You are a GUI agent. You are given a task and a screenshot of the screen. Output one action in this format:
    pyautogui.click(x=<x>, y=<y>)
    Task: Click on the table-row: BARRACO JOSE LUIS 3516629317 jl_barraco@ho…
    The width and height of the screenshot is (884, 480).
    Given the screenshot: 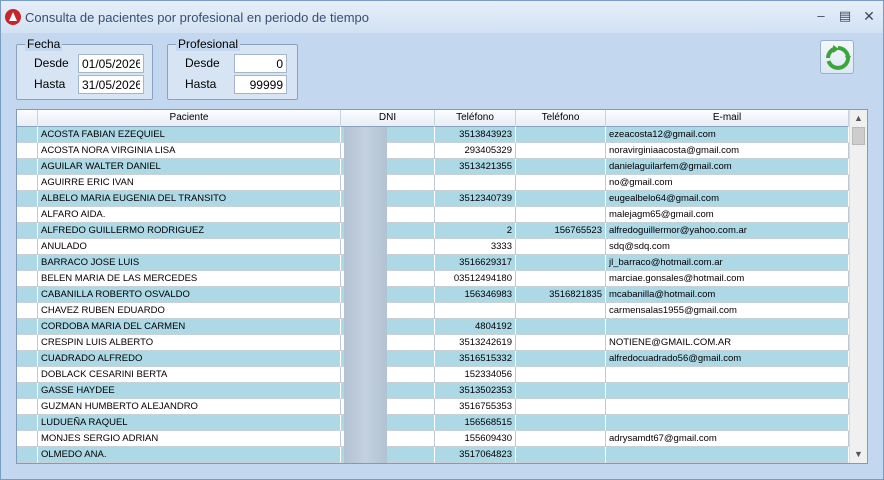 What is the action you would take?
    pyautogui.click(x=433, y=263)
    